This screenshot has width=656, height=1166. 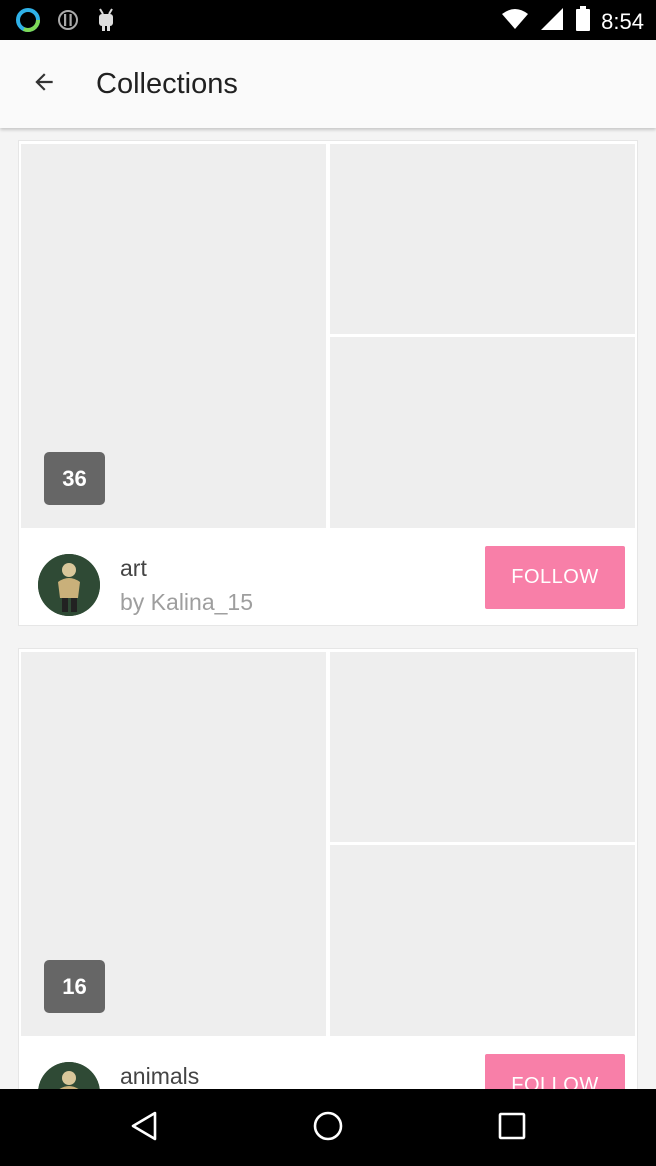 I want to click on wifi-icon, so click(x=515, y=21).